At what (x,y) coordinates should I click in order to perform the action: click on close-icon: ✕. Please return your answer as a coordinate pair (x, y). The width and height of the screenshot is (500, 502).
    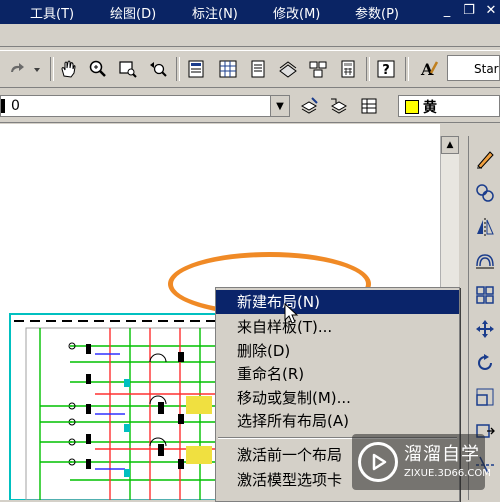
    Looking at the image, I should click on (491, 11).